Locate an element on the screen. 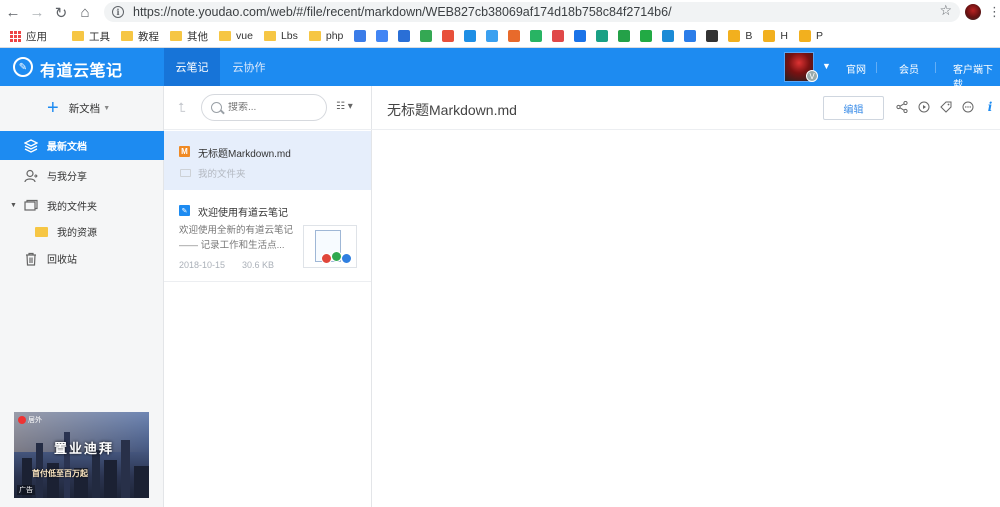  document-date: 2018-10-15 is located at coordinates (202, 265).